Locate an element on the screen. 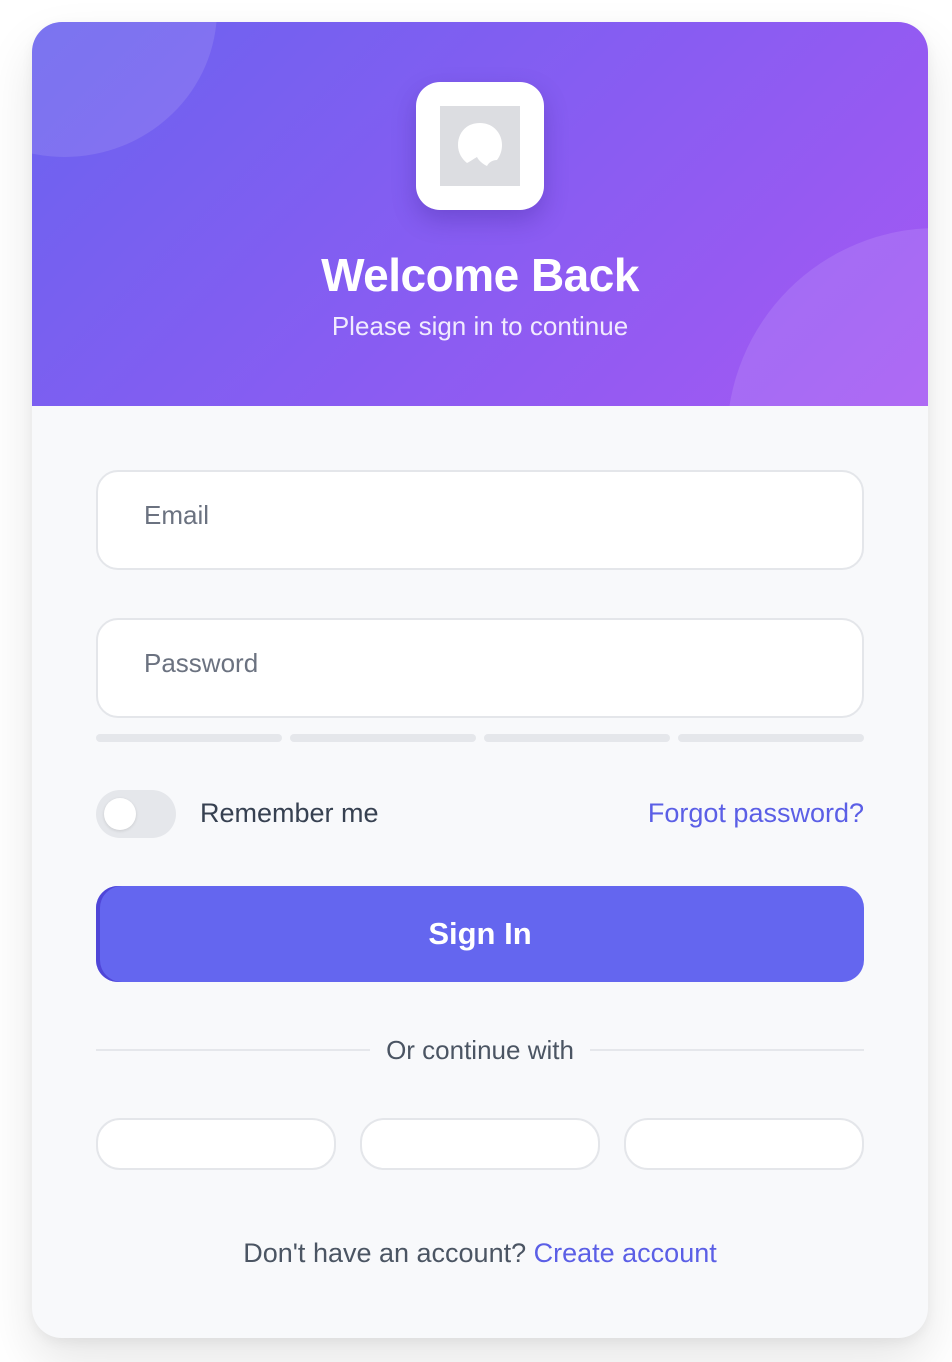 The image size is (952, 1362). remember-me-label: Remember me is located at coordinates (289, 813).